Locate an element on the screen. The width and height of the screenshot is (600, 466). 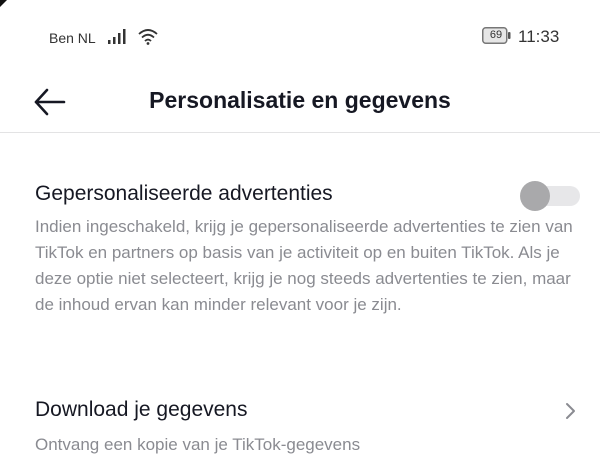
cellular-signal-icon is located at coordinates (117, 36).